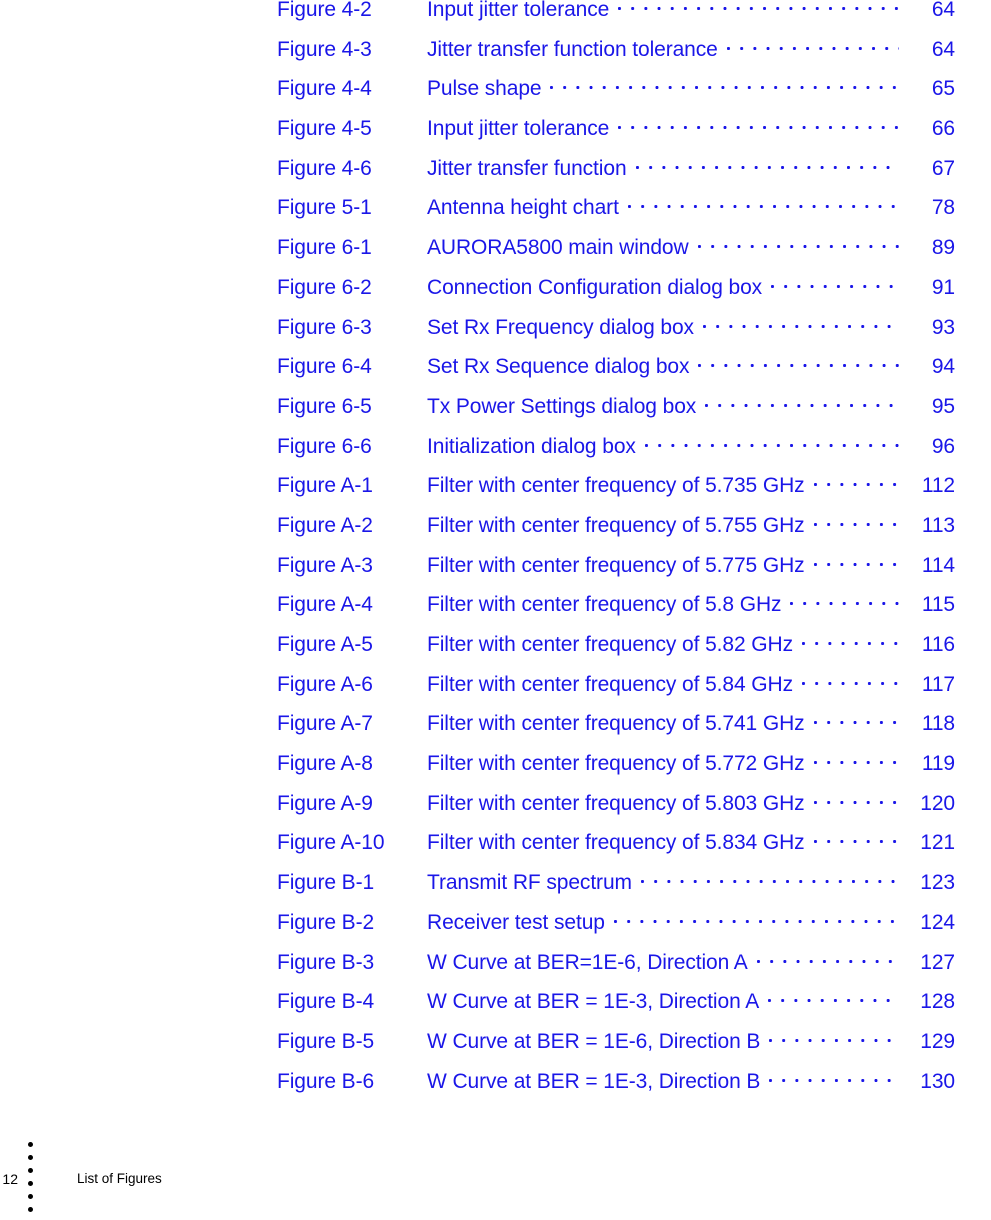 The width and height of the screenshot is (991, 1220). I want to click on figure-entry-title: Filter with center frequency of 5.8 GHz, so click(608, 605).